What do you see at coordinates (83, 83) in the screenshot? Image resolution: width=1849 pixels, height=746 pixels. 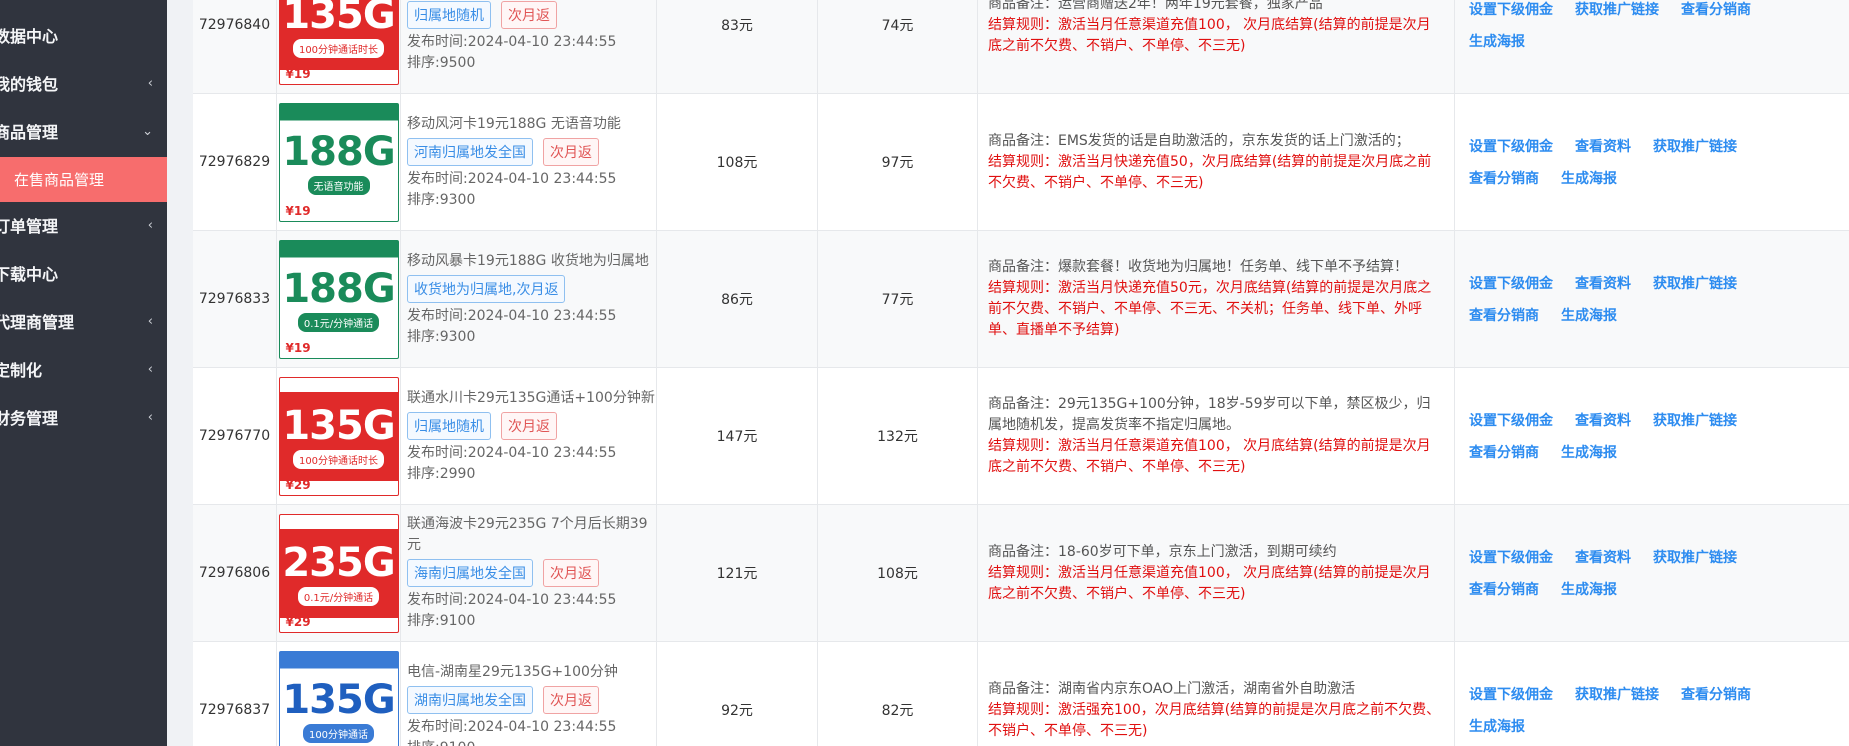 I see `sidebar-item-wallet: 我的钱包 ‹` at bounding box center [83, 83].